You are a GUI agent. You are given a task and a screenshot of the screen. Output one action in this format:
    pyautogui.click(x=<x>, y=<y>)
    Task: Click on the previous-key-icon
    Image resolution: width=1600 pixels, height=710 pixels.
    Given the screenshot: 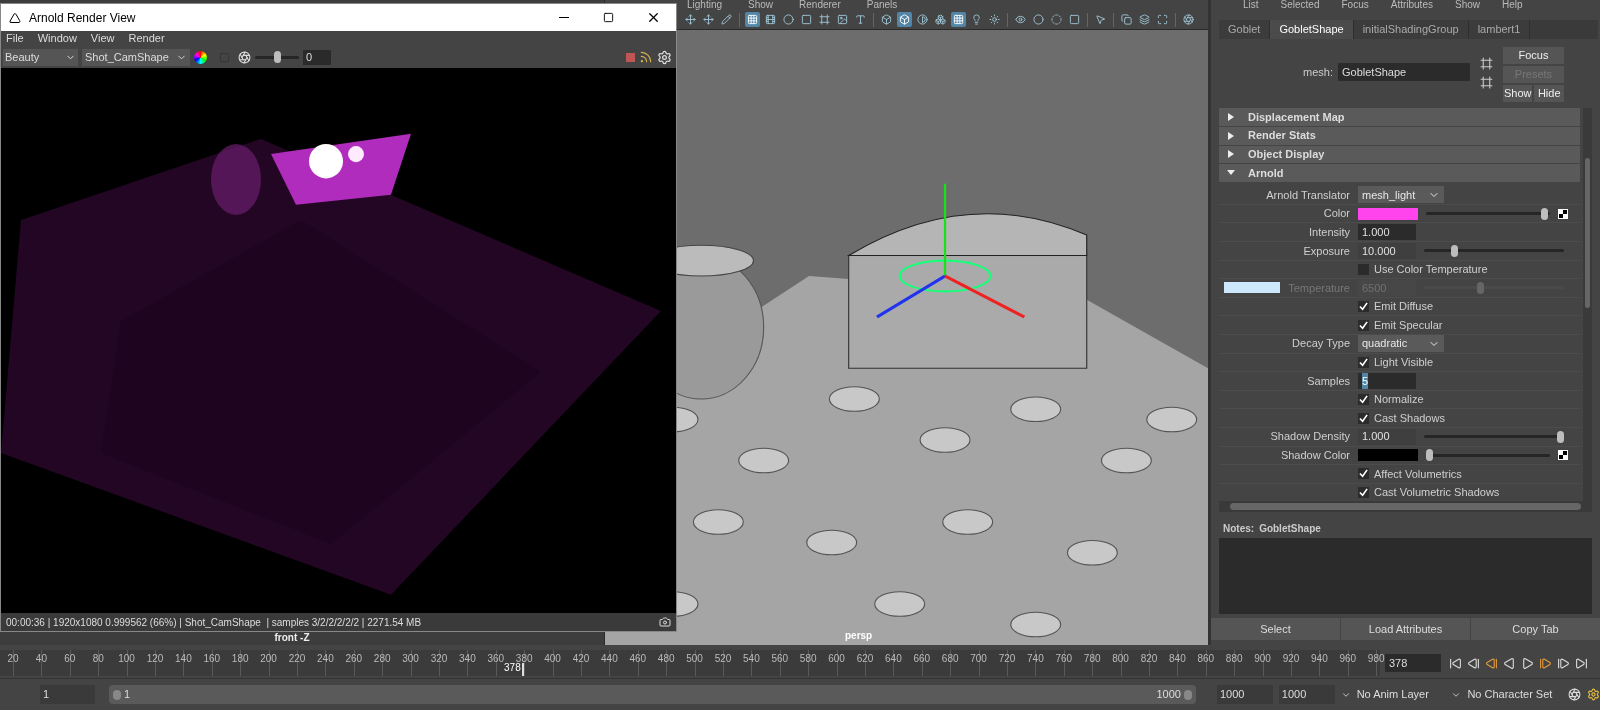 What is the action you would take?
    pyautogui.click(x=1491, y=663)
    